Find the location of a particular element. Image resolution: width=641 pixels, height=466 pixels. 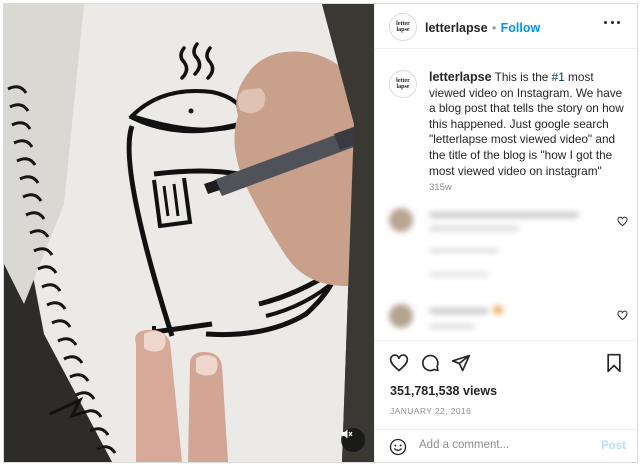

view-count: 351,781,538 views is located at coordinates (443, 391).